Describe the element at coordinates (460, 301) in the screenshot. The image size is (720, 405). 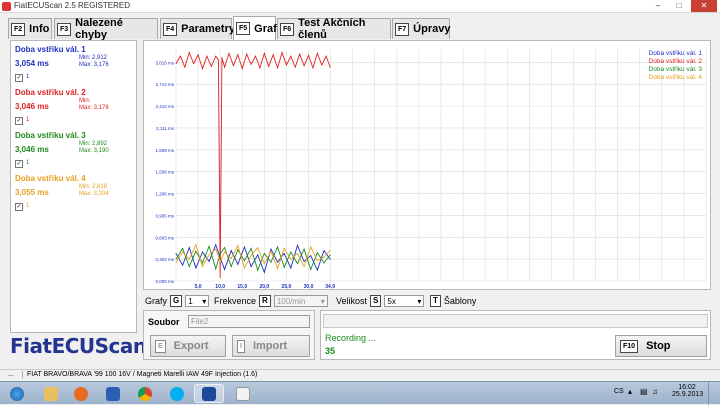
I see `sablony-label: Šablony` at that location.